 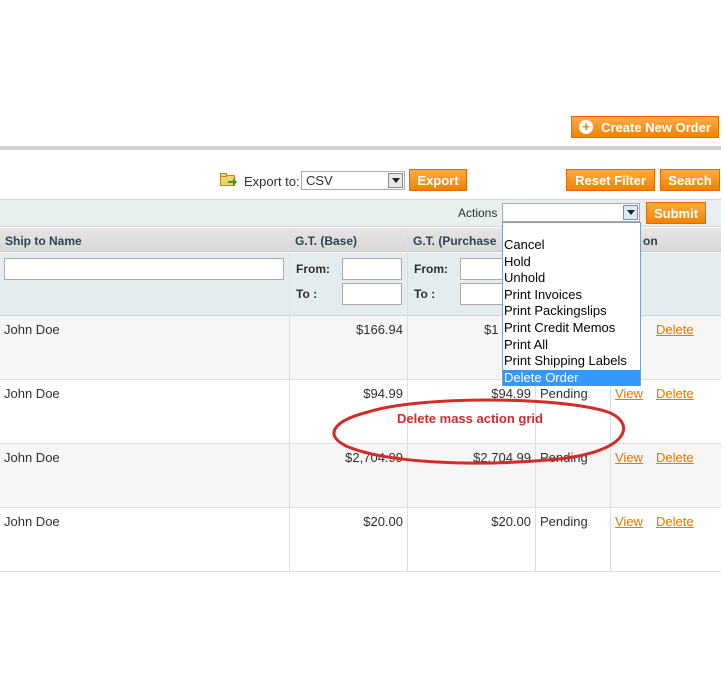 What do you see at coordinates (372, 294) in the screenshot?
I see `gt-base-to-input` at bounding box center [372, 294].